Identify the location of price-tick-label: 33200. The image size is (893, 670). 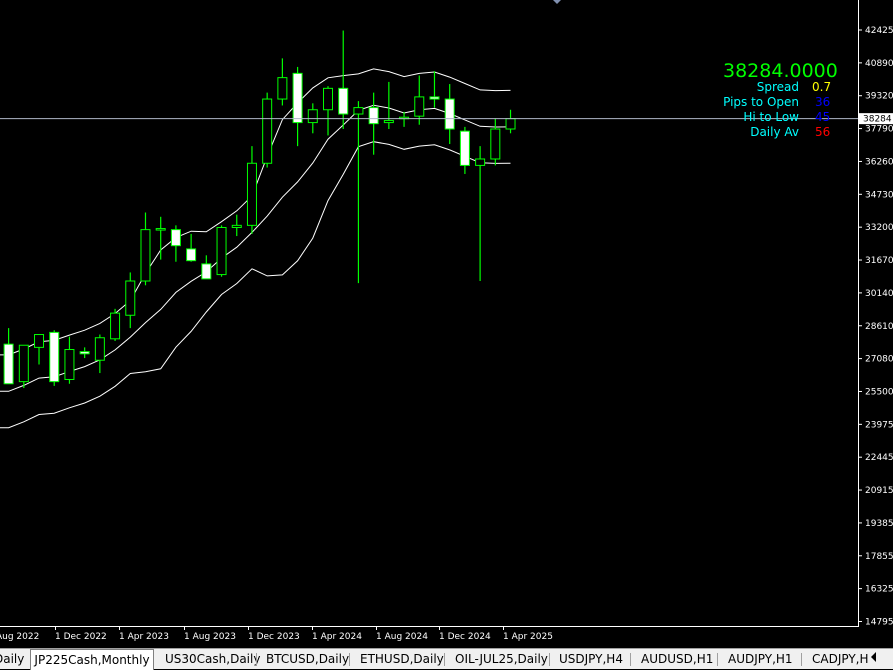
(879, 228).